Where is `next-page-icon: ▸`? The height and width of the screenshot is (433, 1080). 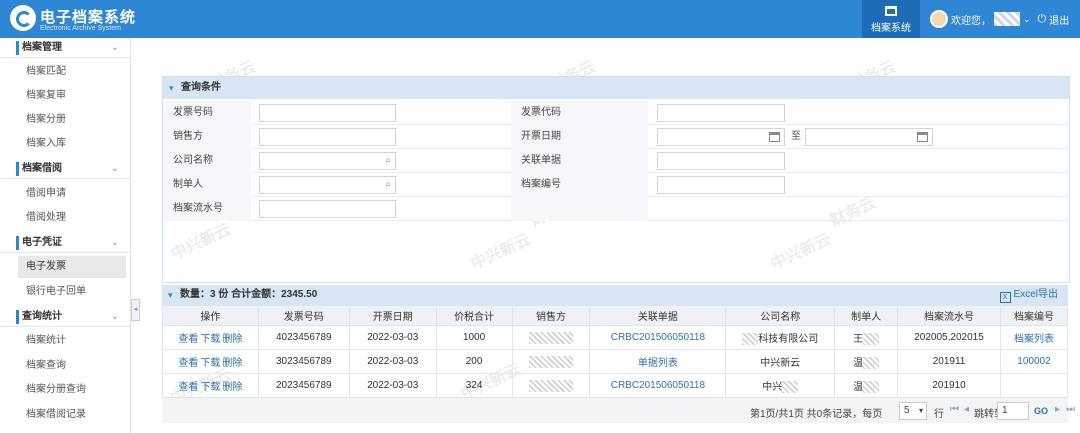
next-page-icon: ▸ is located at coordinates (1057, 409).